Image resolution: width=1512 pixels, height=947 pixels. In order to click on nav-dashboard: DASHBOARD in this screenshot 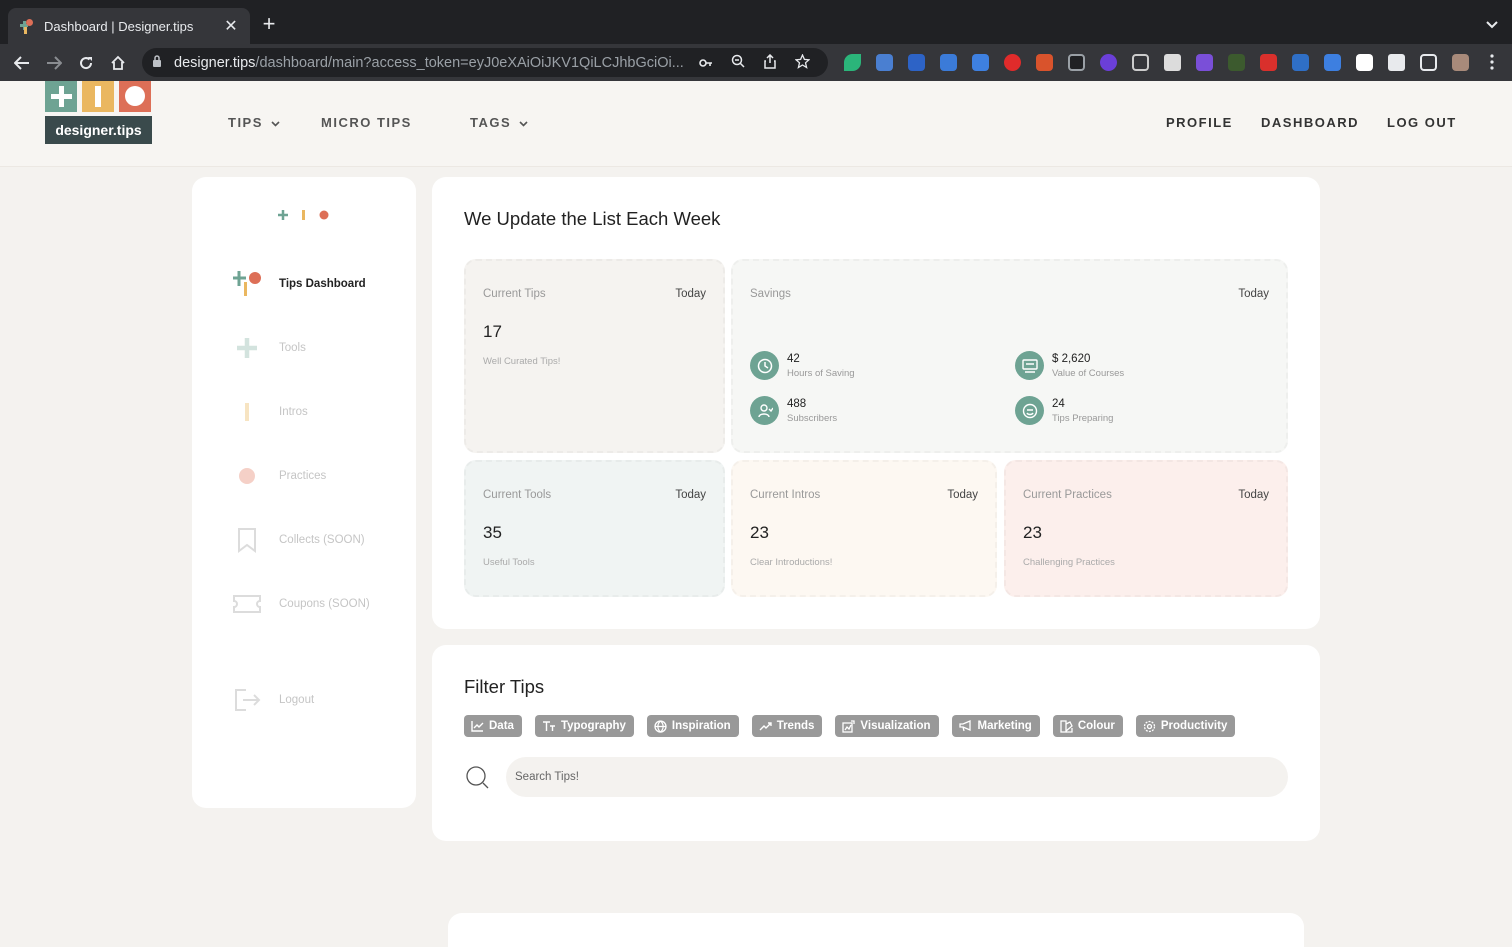, I will do `click(1310, 122)`.